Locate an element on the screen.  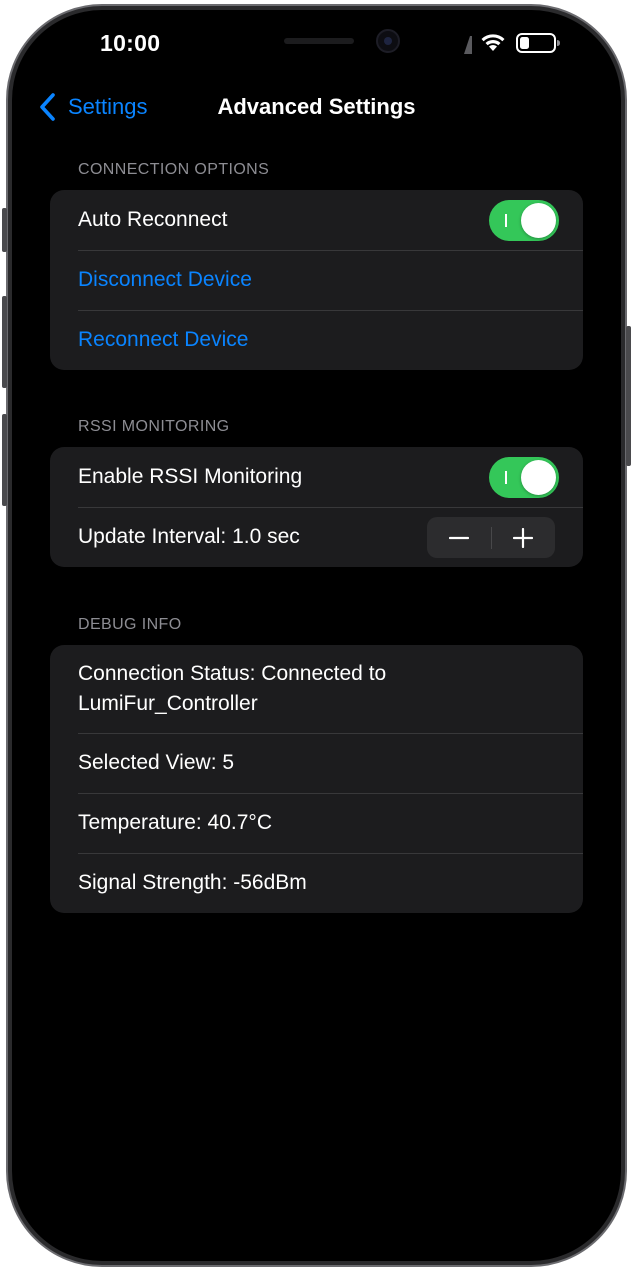
enable-rssi-label: Enable RSSI Monitoring is located at coordinates (190, 476).